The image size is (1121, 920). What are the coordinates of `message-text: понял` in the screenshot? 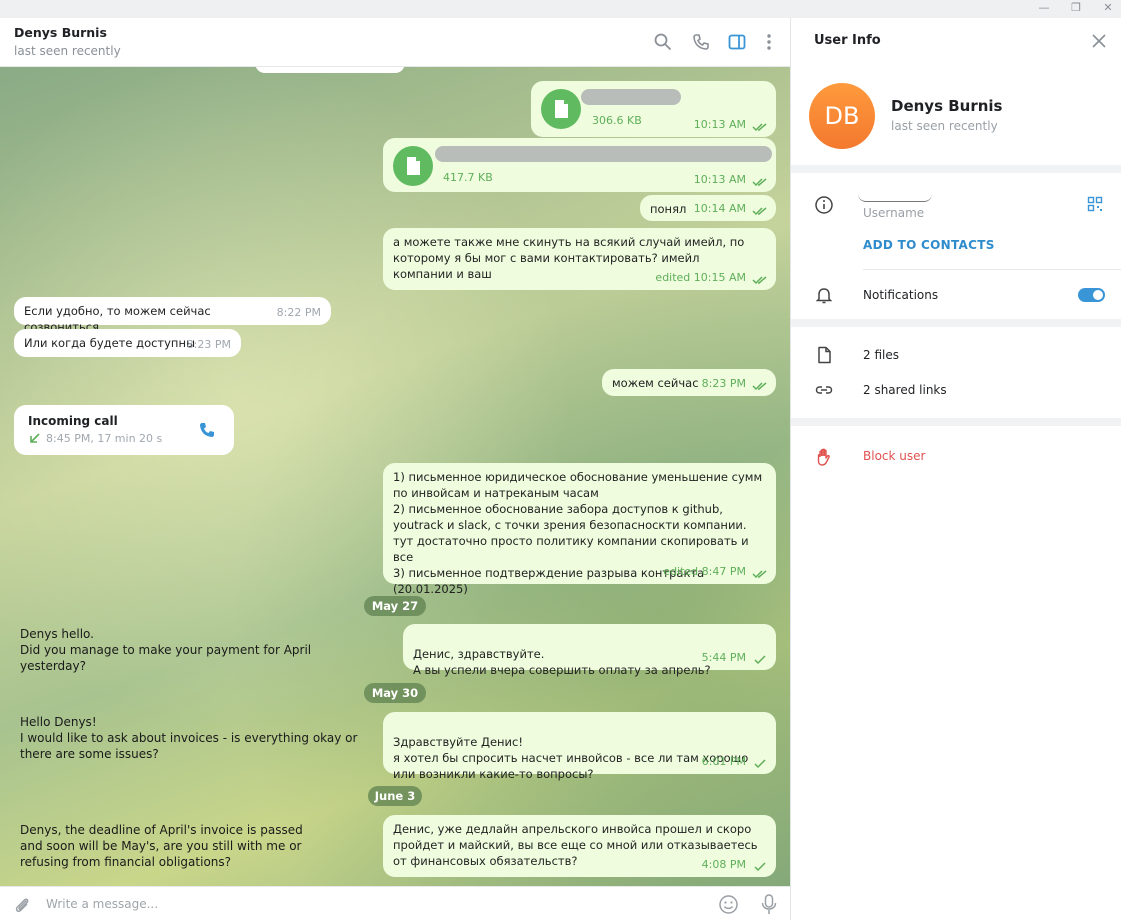 It's located at (668, 209).